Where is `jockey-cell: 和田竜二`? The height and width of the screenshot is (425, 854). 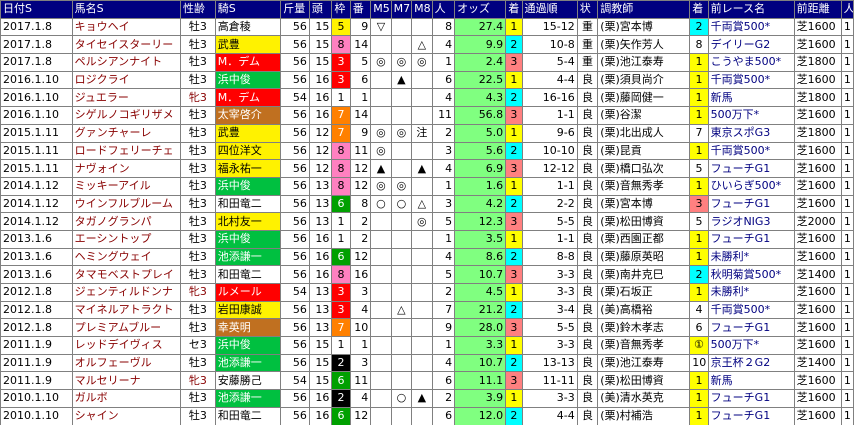 jockey-cell: 和田竜二 is located at coordinates (248, 274).